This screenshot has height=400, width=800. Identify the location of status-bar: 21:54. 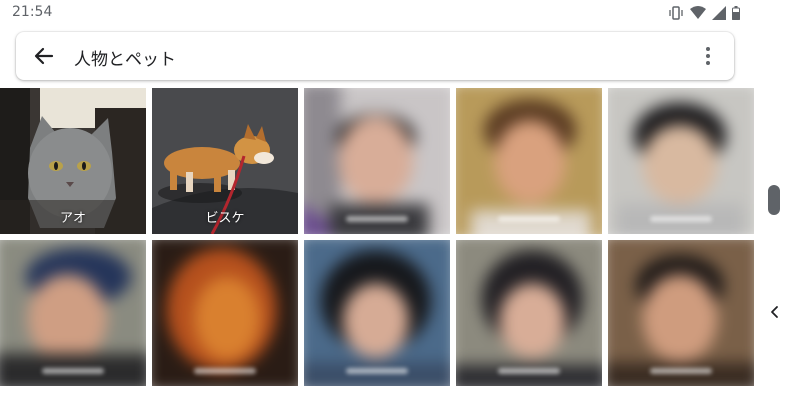
(400, 13).